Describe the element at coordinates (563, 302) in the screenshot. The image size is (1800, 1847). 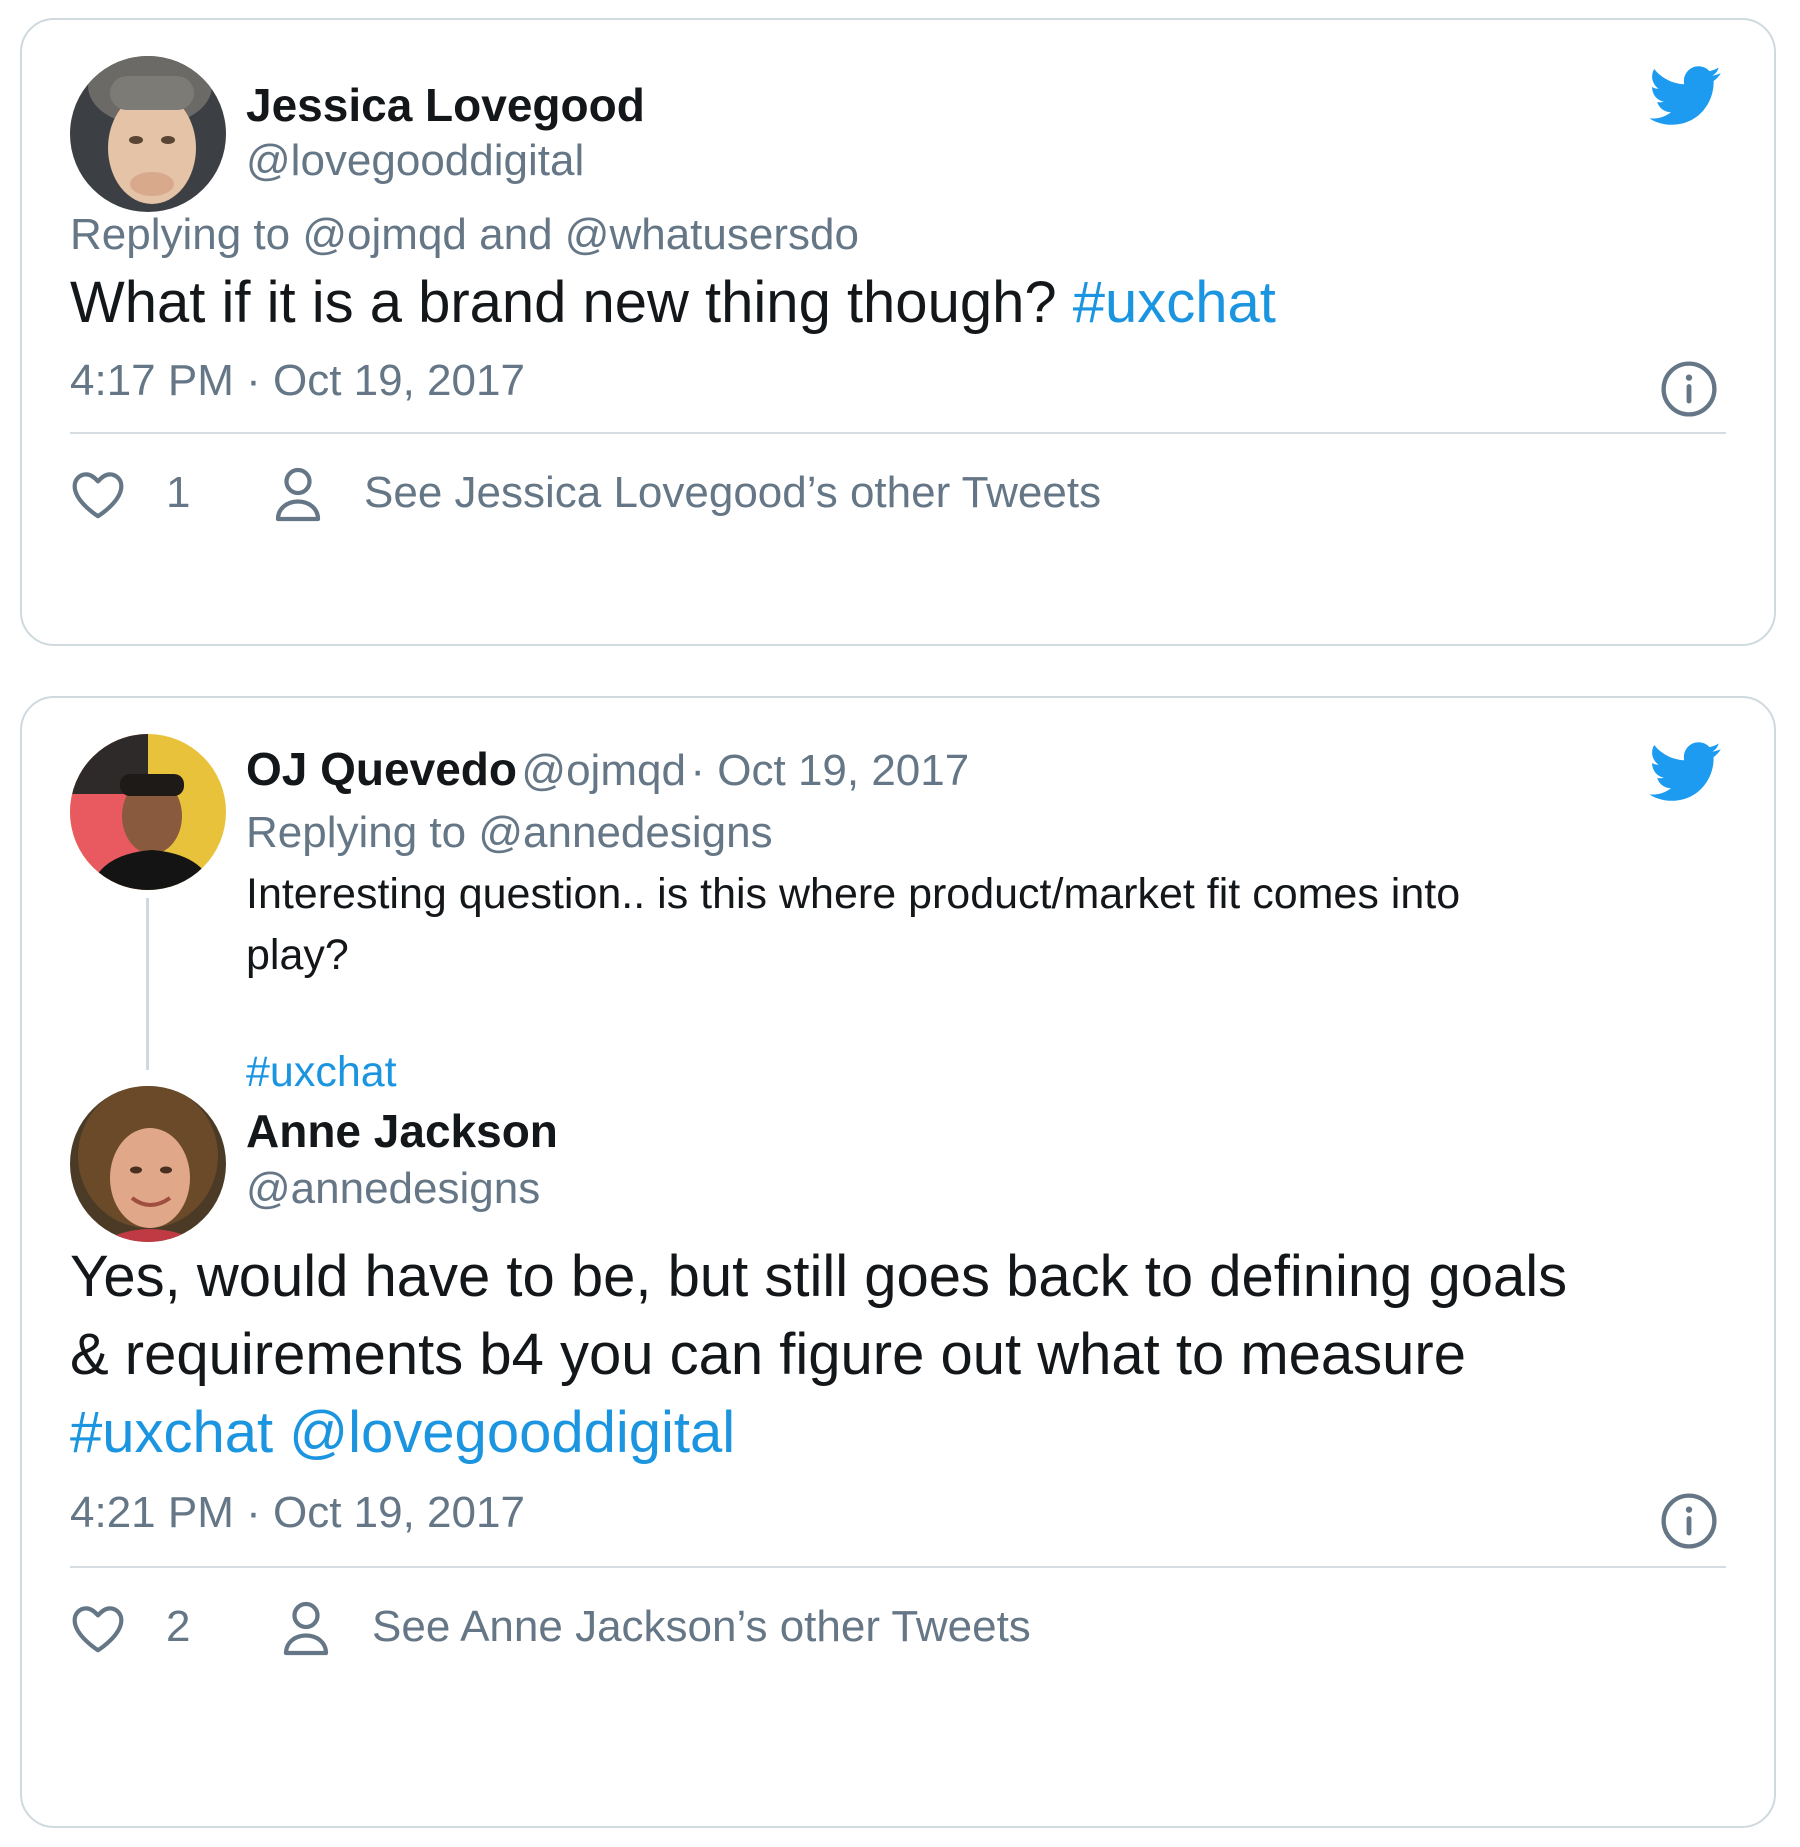
I see `tweet-body: What if it is a brand new thing though?` at that location.